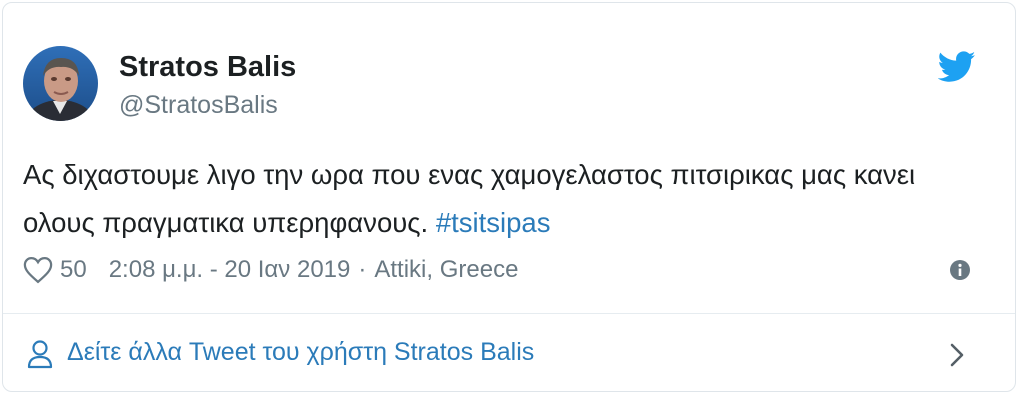 Image resolution: width=1024 pixels, height=415 pixels. What do you see at coordinates (73, 270) in the screenshot?
I see `like-count: 50` at bounding box center [73, 270].